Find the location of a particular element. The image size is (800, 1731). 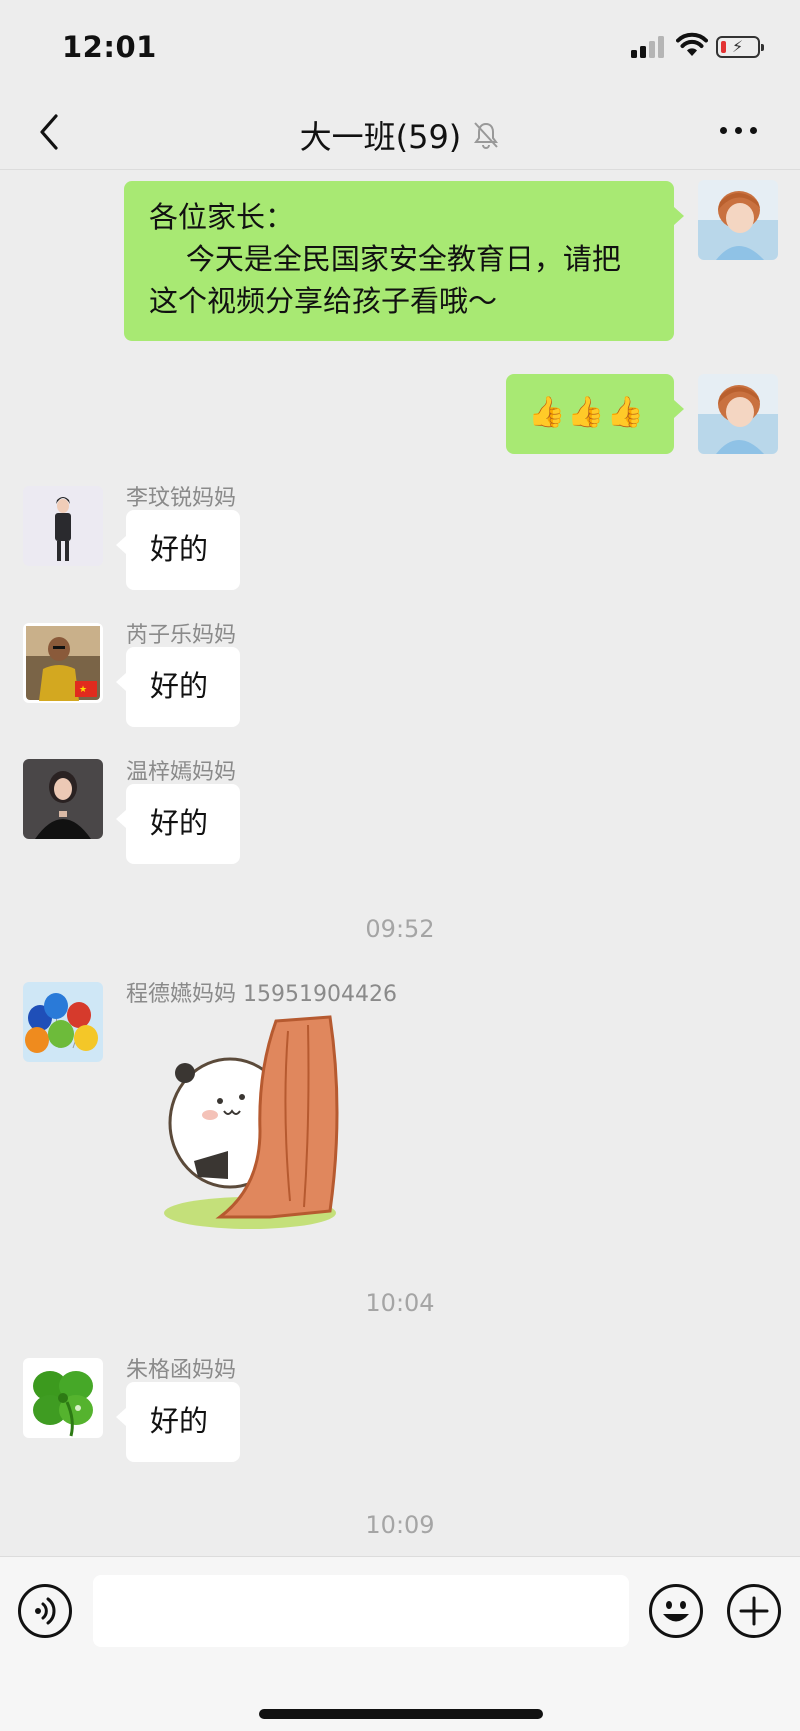

input-bar is located at coordinates (400, 1643).